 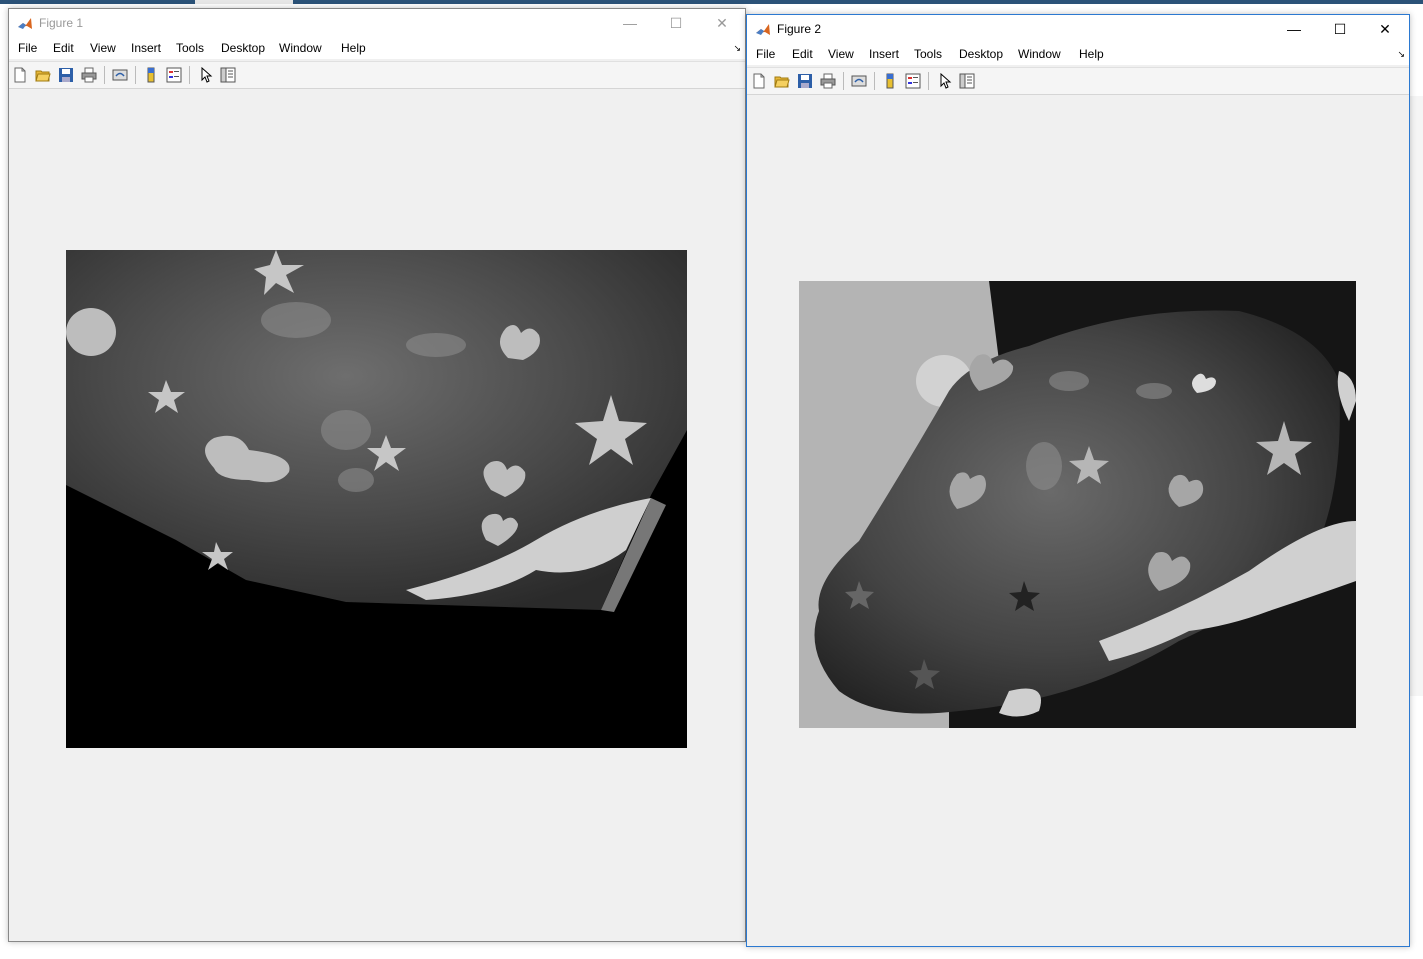 What do you see at coordinates (799, 29) in the screenshot?
I see `figure-2-title: Figure 2` at bounding box center [799, 29].